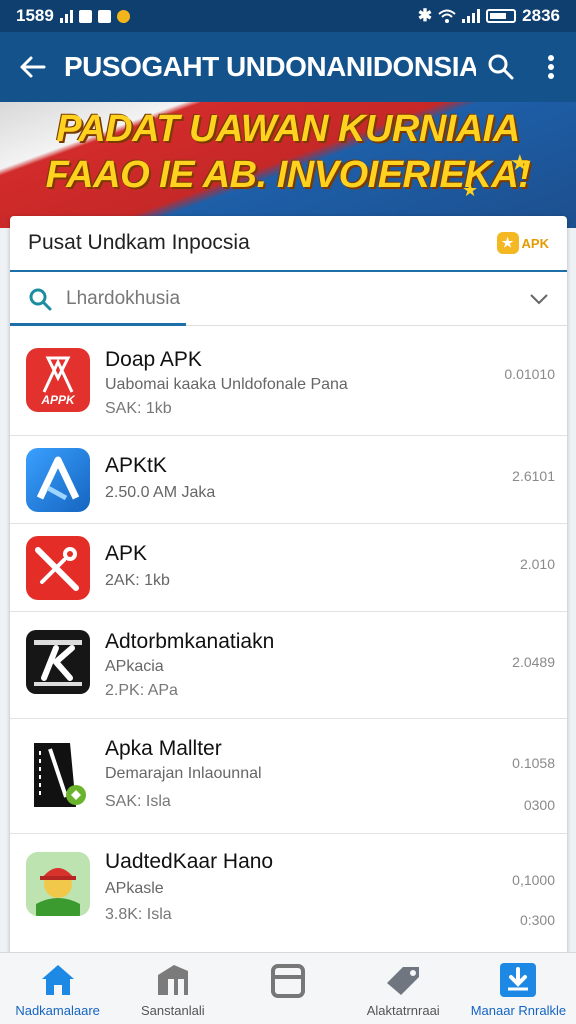 Image resolution: width=576 pixels, height=1024 pixels. I want to click on status-right: ✱ 2836, so click(489, 16).